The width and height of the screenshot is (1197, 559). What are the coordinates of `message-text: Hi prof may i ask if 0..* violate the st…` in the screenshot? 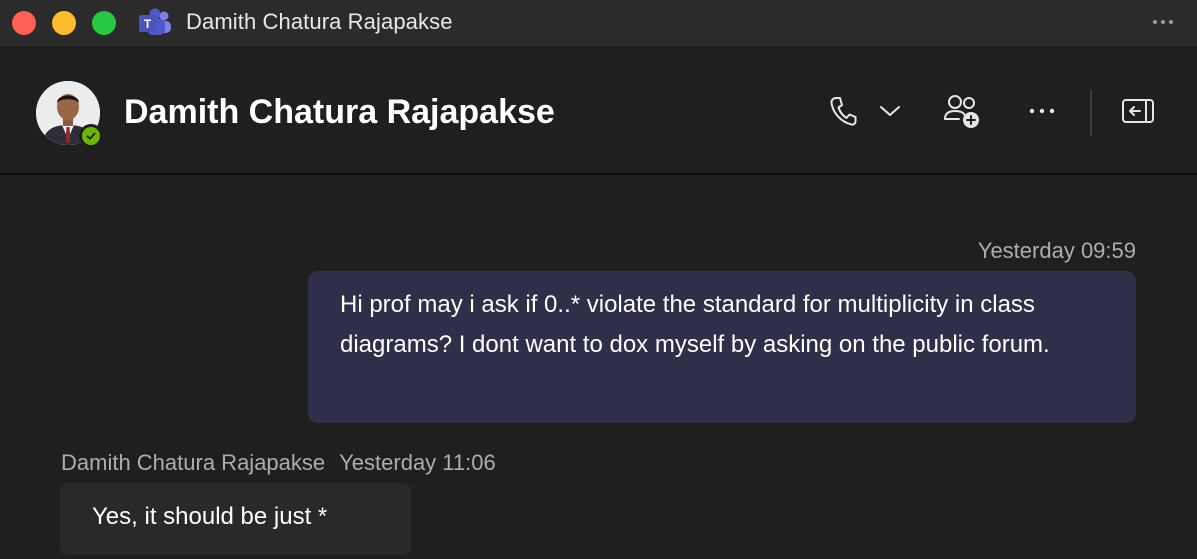 It's located at (695, 324).